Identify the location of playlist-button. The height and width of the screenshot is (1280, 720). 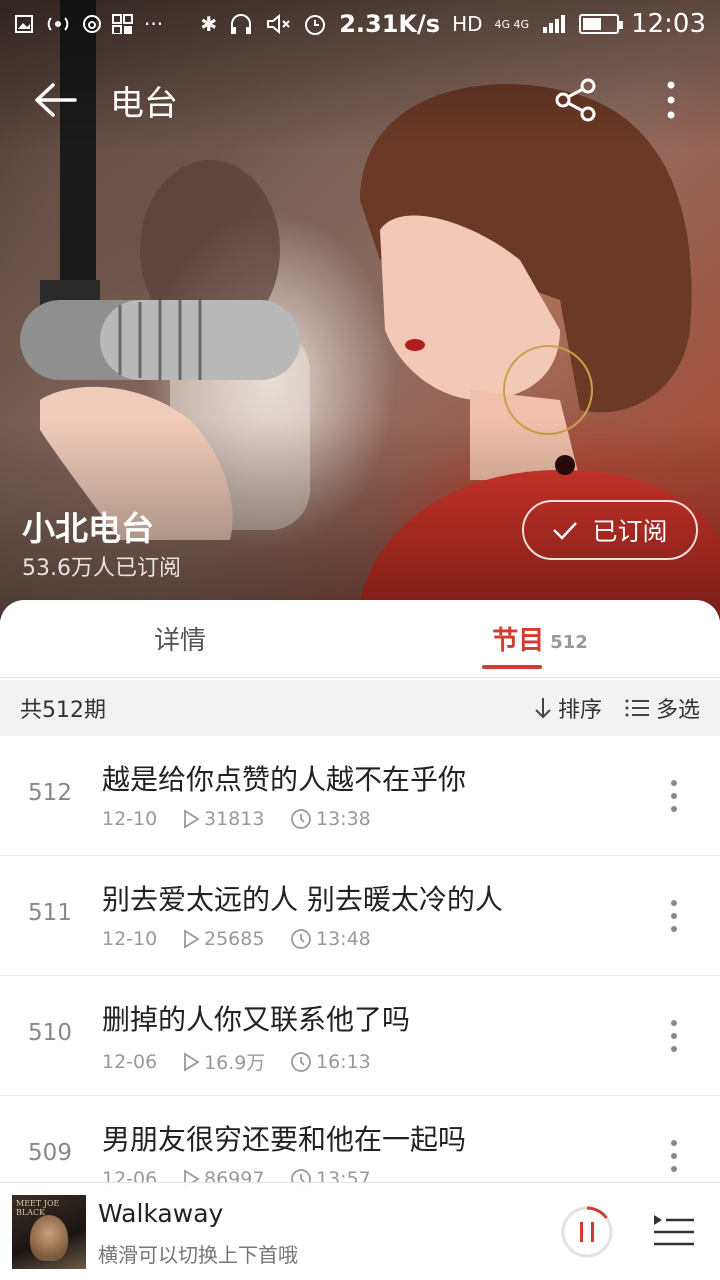
(673, 1231).